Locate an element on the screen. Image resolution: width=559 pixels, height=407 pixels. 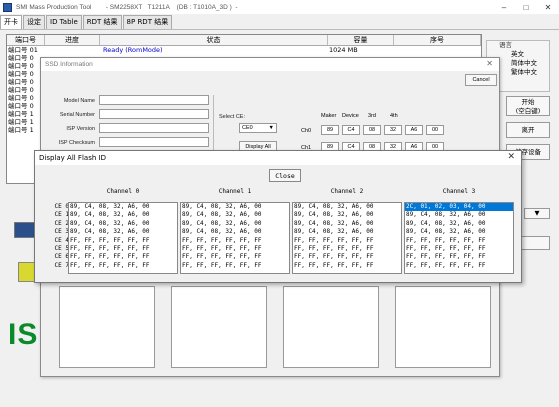
brand-text: IS is located at coordinates (23, 334).